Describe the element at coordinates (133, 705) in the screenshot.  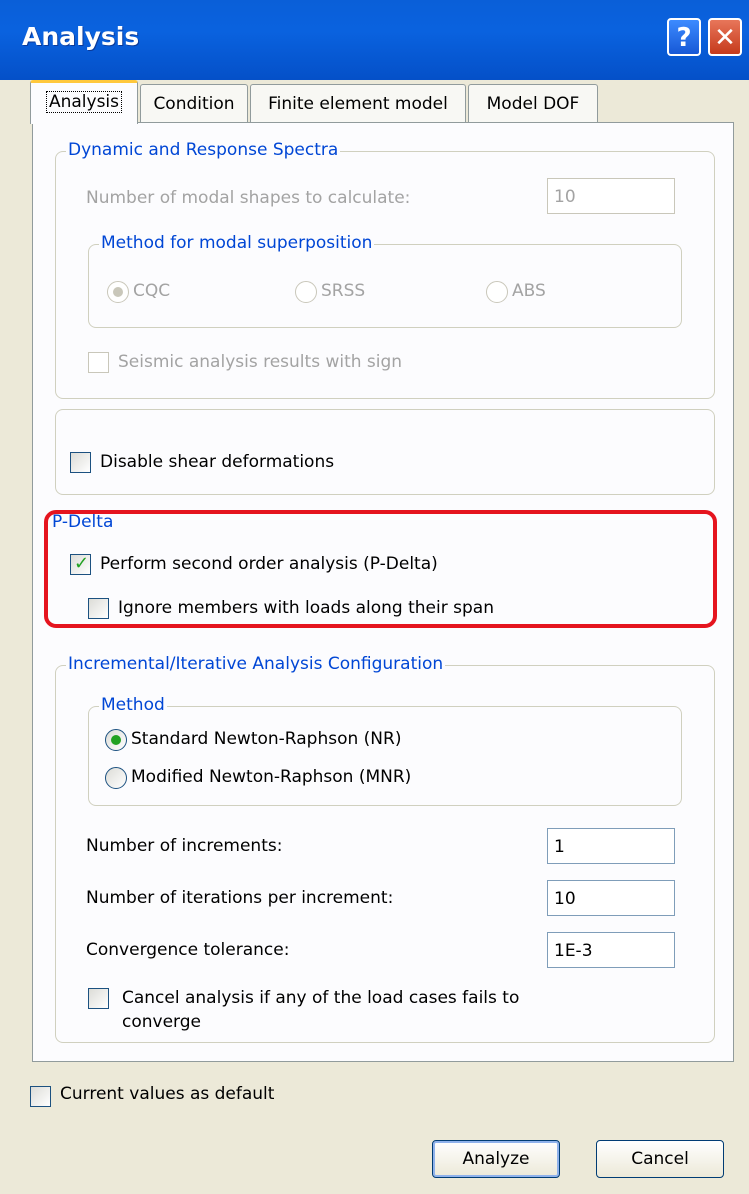
I see `method-legend: Method` at that location.